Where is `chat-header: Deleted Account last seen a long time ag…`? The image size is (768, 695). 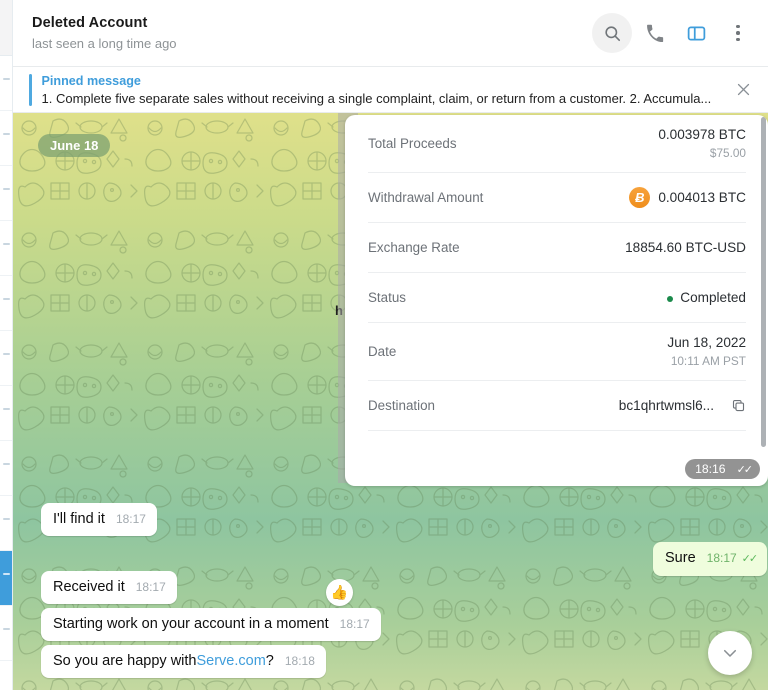 chat-header: Deleted Account last seen a long time ag… is located at coordinates (390, 33).